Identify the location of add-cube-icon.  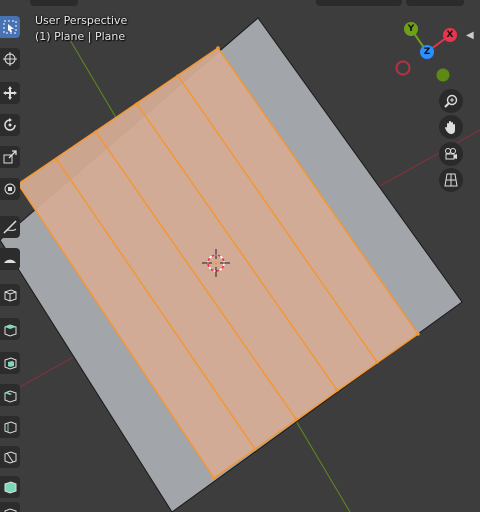
(10, 295).